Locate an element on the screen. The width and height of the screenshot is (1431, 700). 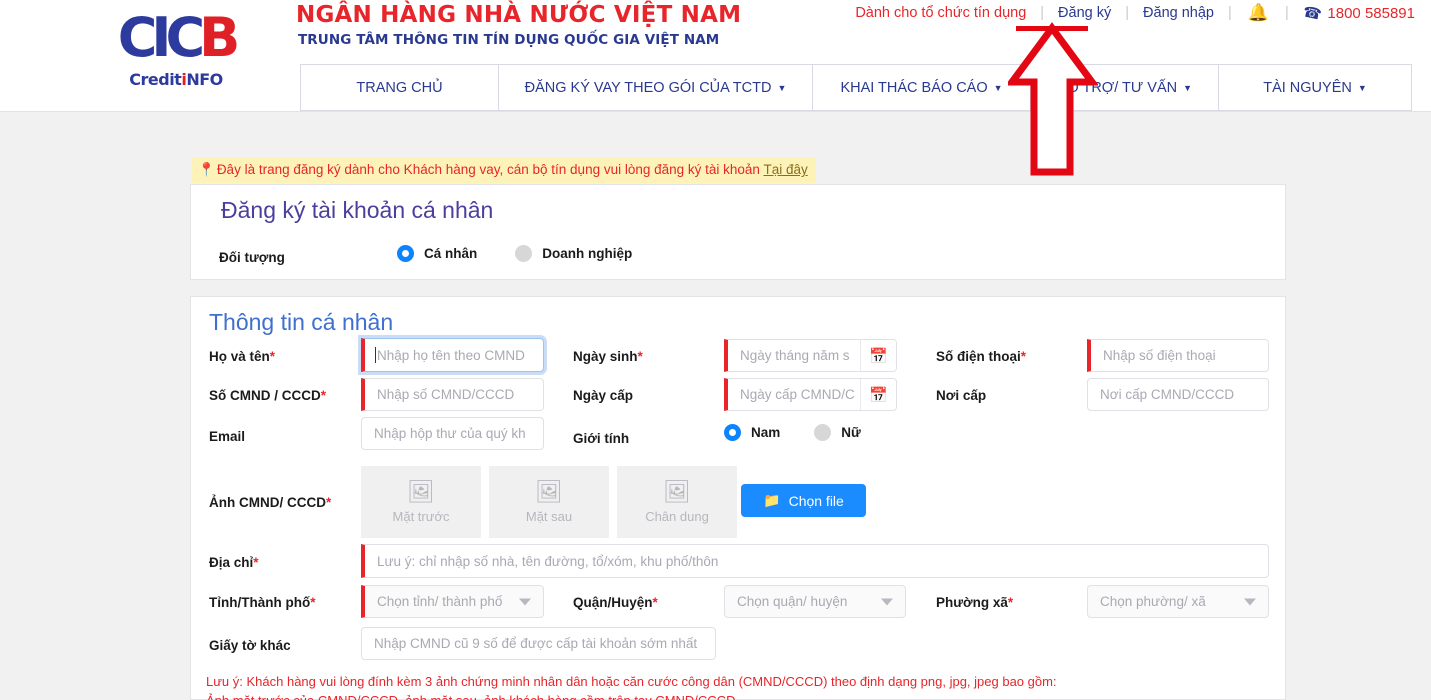
calendar-icon-dob: 📅 is located at coordinates (878, 355).